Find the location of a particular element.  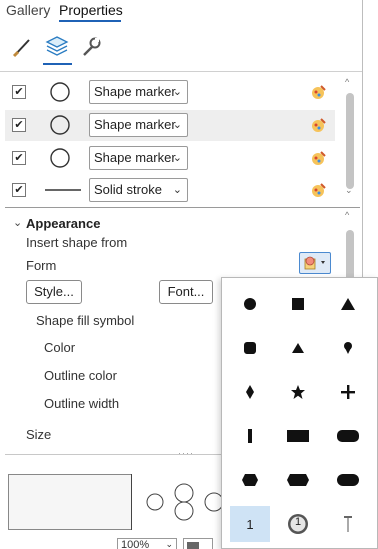

numbered-circle-label: 1 is located at coordinates (298, 522).